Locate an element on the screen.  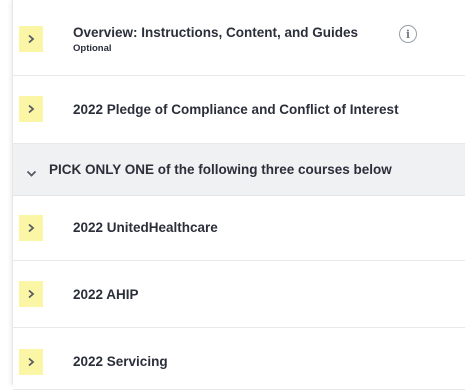
outline-item-label: 2022 AHIP is located at coordinates (106, 294).